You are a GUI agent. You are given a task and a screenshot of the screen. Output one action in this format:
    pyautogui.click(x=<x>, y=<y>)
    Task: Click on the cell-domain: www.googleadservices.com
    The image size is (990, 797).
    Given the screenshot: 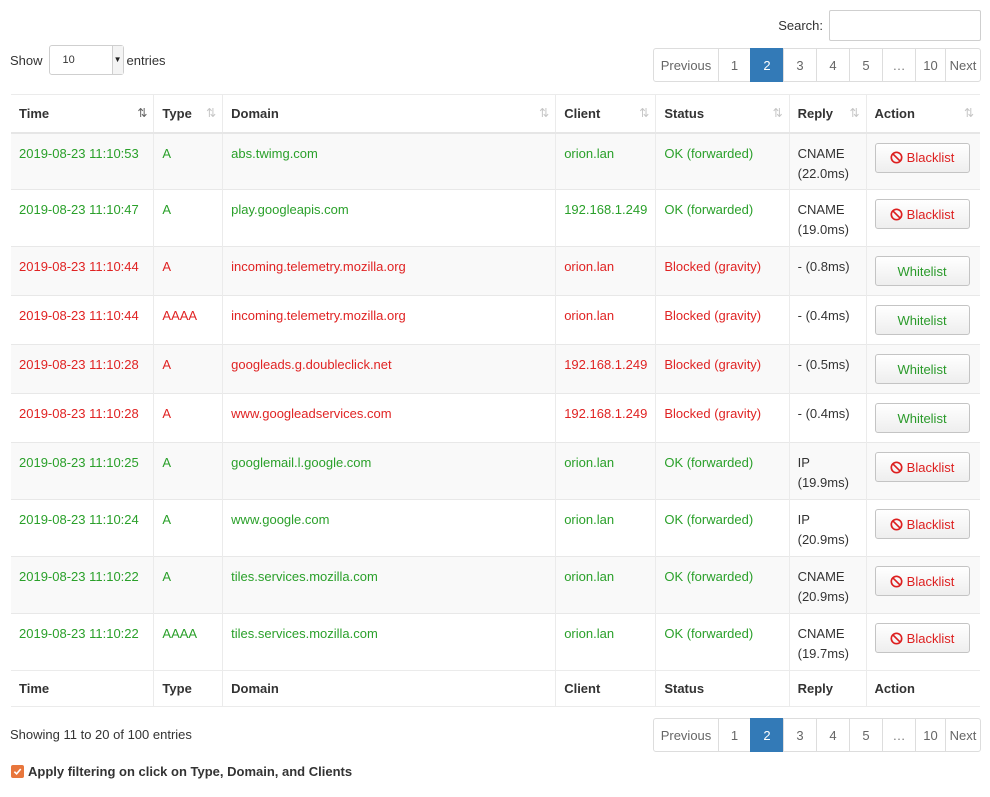 What is the action you would take?
    pyautogui.click(x=389, y=418)
    